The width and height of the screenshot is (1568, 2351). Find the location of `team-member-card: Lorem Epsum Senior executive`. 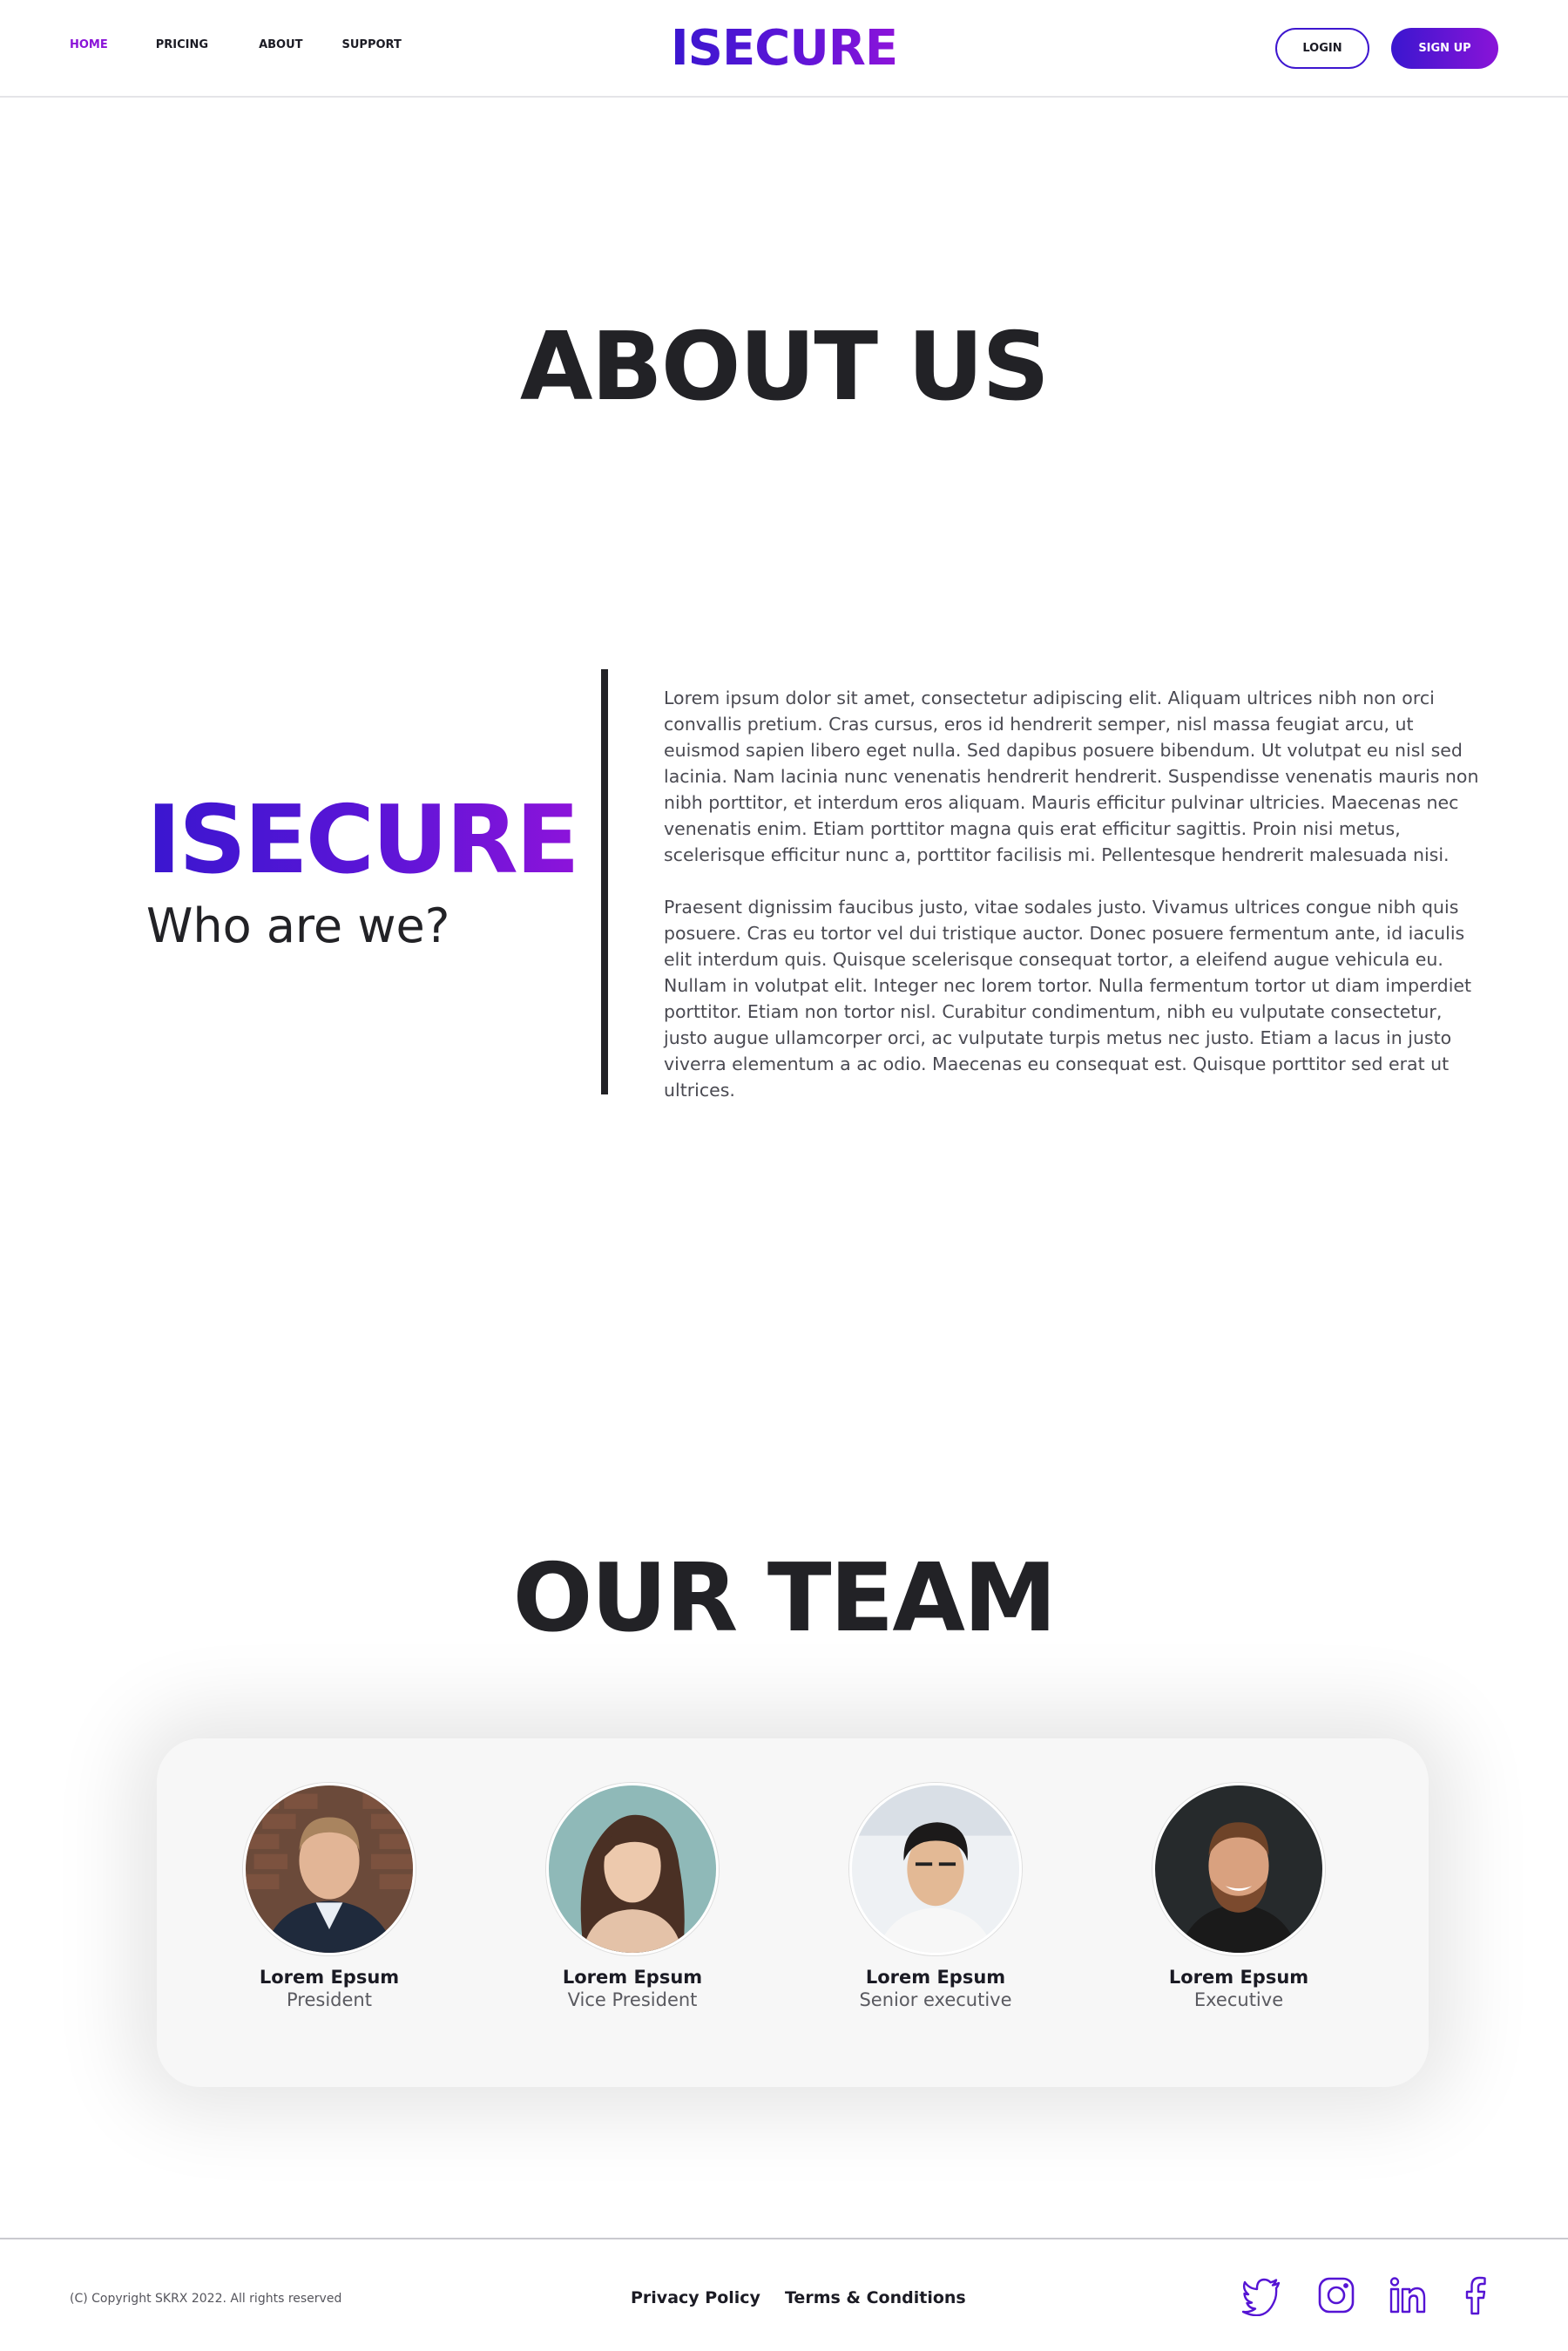

team-member-card: Lorem Epsum Senior executive is located at coordinates (935, 1897).